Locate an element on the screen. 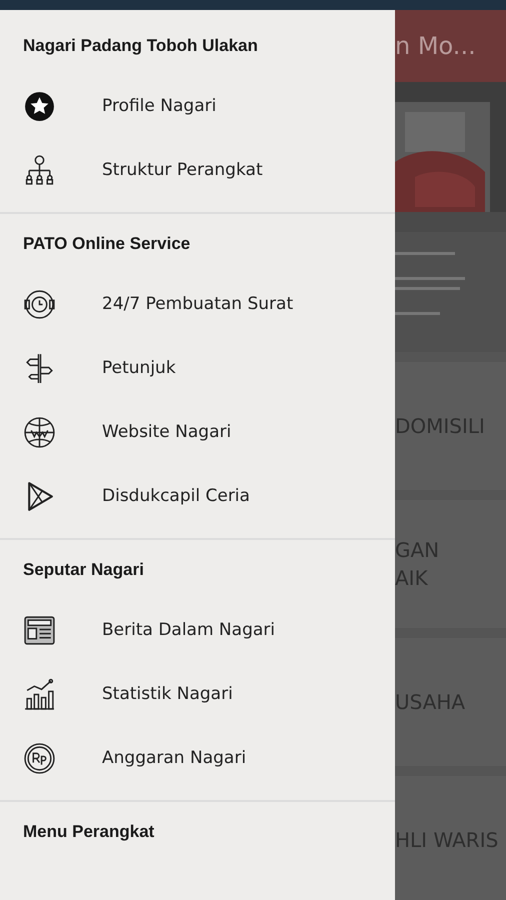 This screenshot has height=900, width=506. menu-item: Disdukcapil Ceria is located at coordinates (197, 496).